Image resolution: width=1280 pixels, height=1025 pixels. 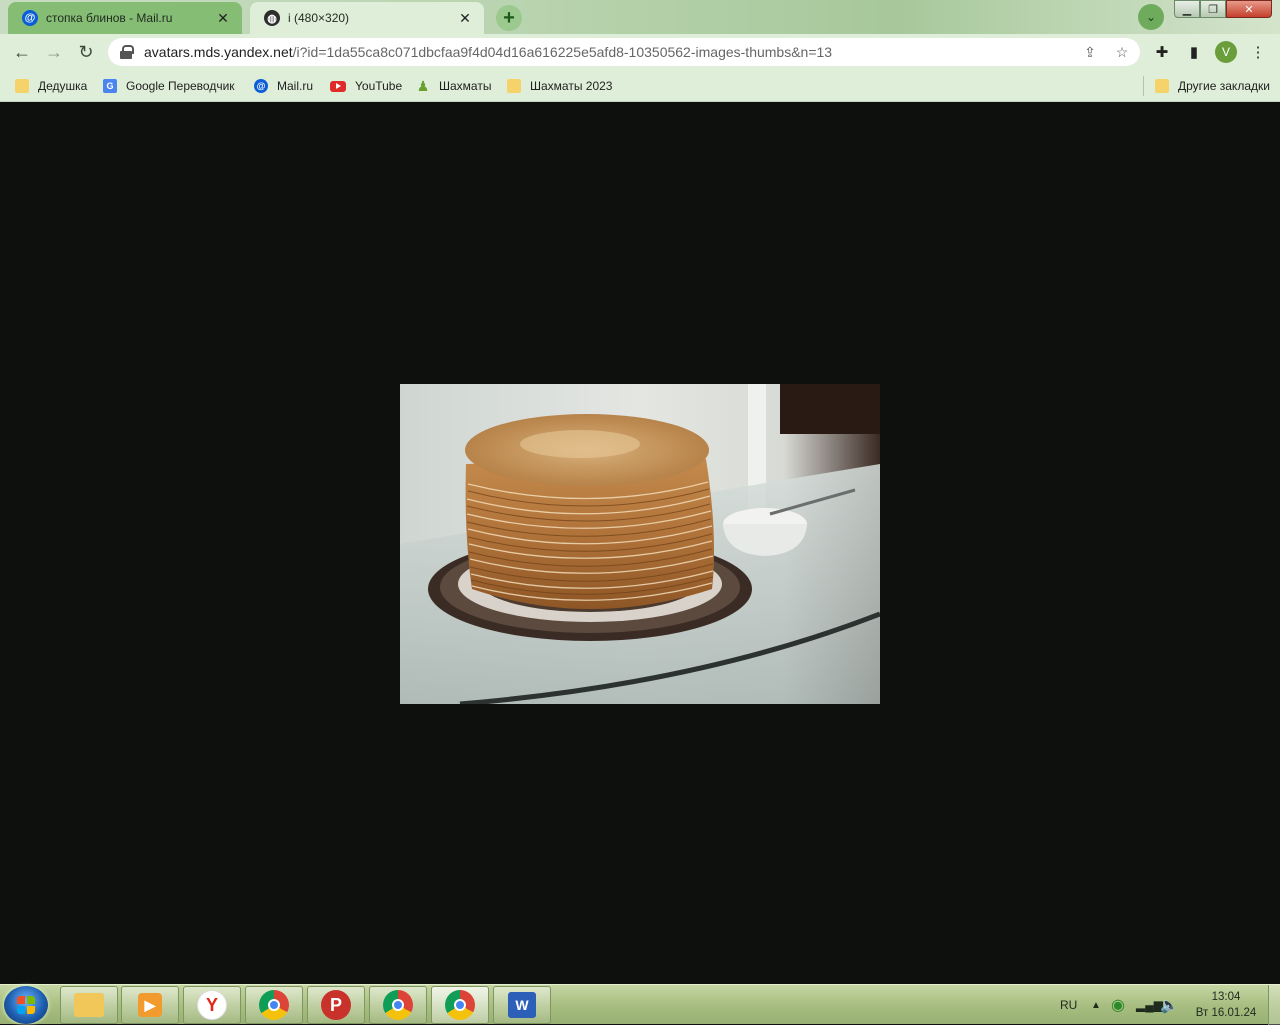 I want to click on bookmark-google-translate: G Google Переводчик, so click(x=169, y=86).